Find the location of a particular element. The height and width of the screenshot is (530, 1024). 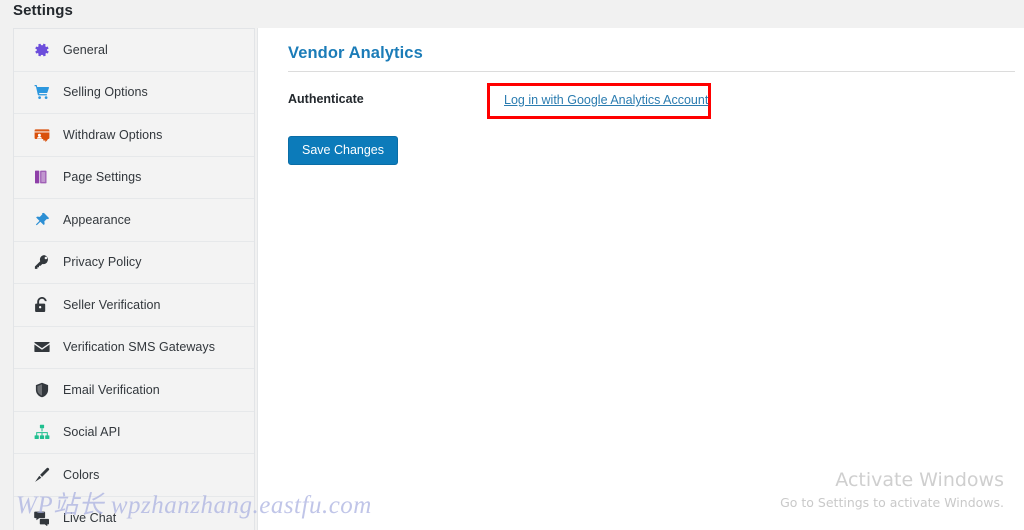

sidebar-item-seller-verification: Seller Verification is located at coordinates (134, 305).